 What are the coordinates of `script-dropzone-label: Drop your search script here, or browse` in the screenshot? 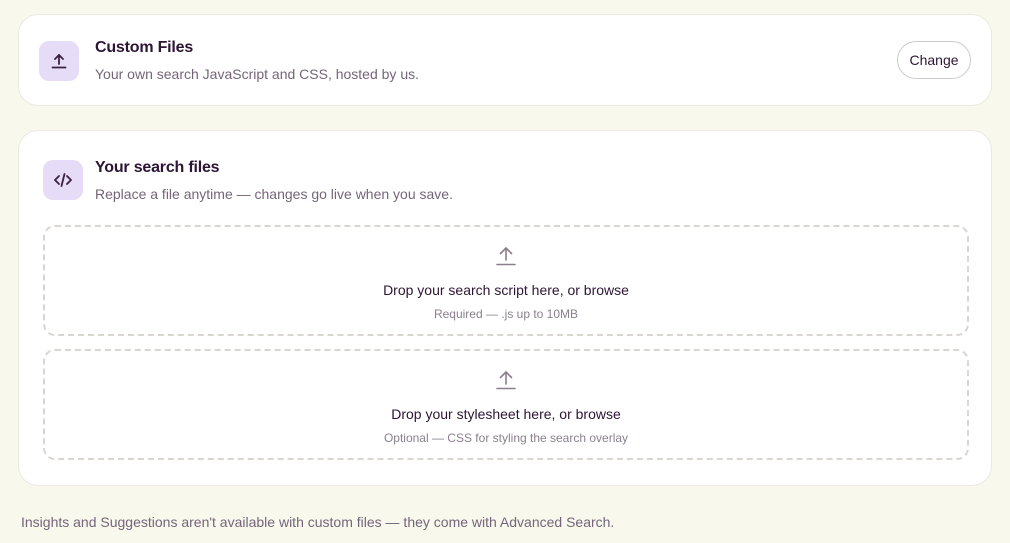 It's located at (506, 290).